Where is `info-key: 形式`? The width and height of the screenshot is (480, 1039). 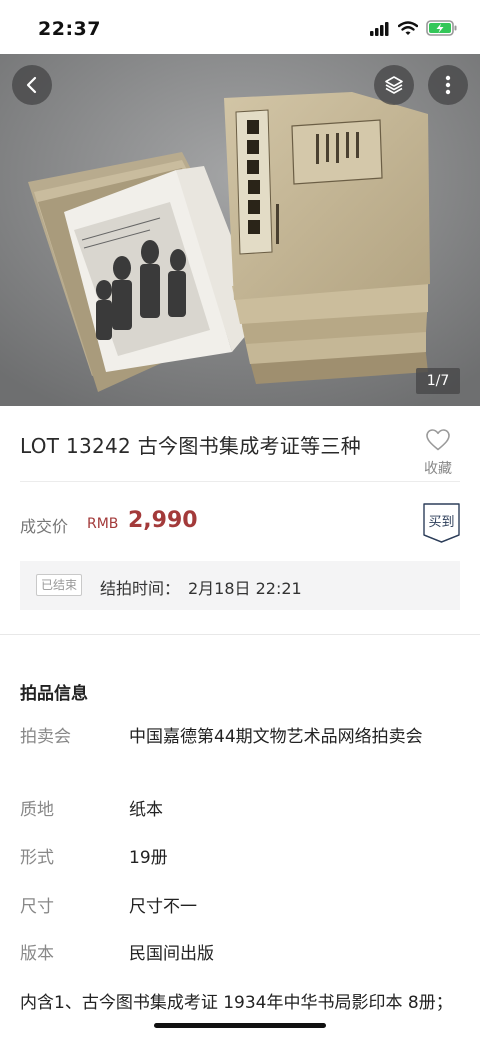 info-key: 形式 is located at coordinates (37, 858).